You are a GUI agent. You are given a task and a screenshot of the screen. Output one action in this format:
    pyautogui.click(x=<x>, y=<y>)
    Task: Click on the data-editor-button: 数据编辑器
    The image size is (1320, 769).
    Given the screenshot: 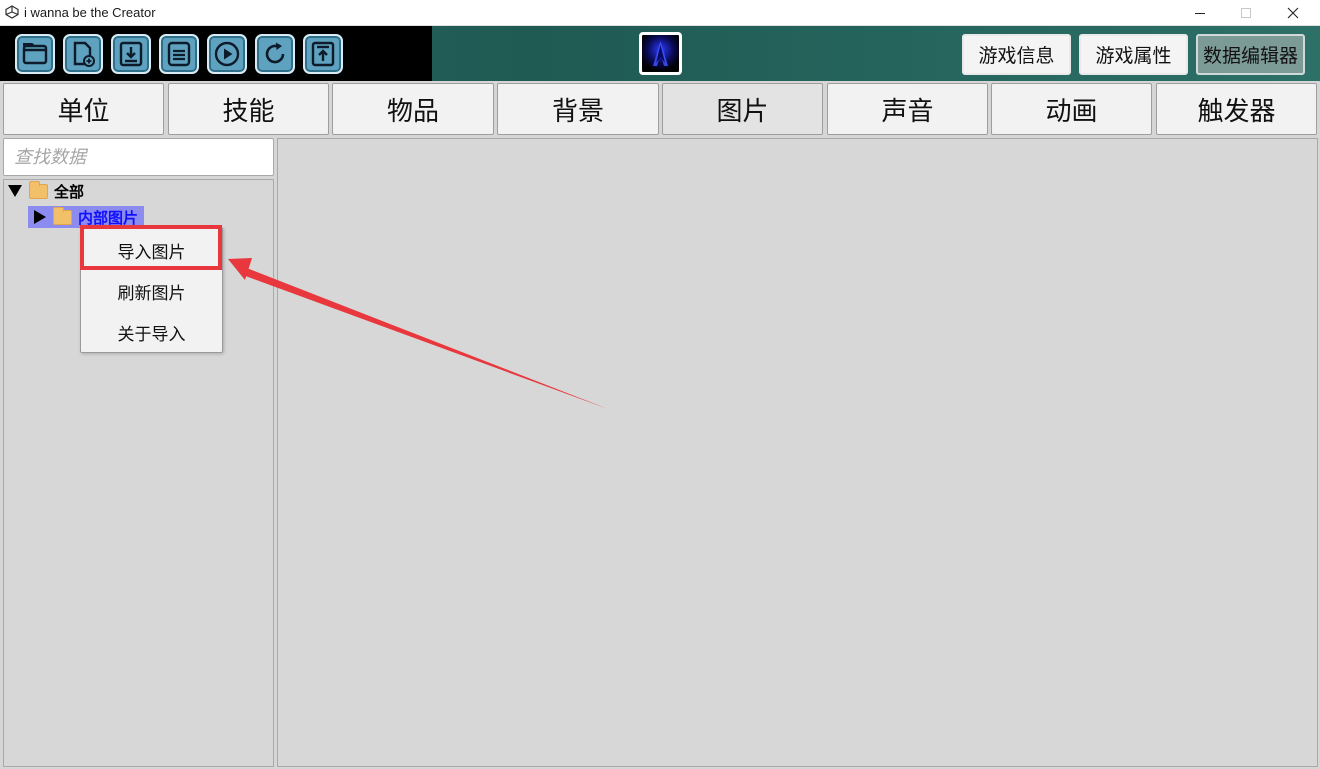 What is the action you would take?
    pyautogui.click(x=1250, y=54)
    